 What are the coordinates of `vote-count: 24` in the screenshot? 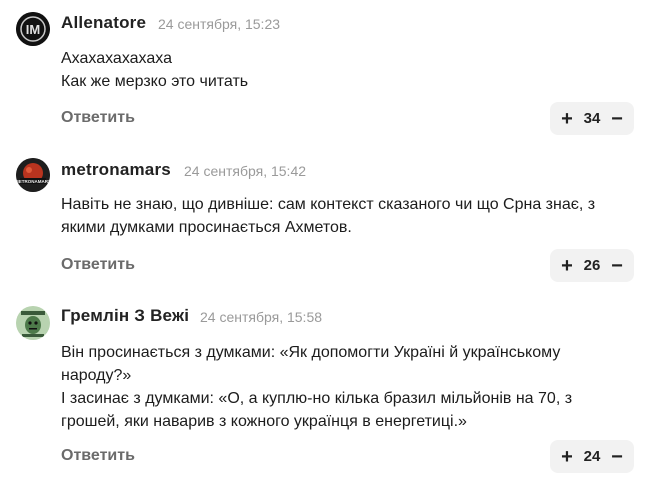 It's located at (592, 456).